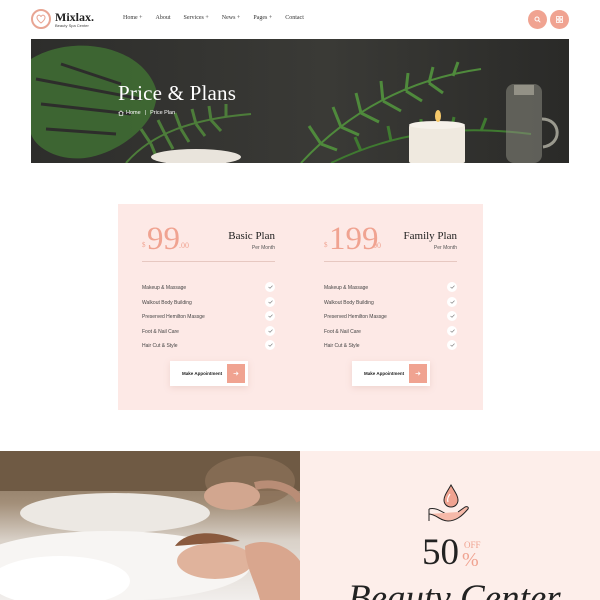 The height and width of the screenshot is (600, 600). I want to click on discount-number: 50, so click(440, 552).